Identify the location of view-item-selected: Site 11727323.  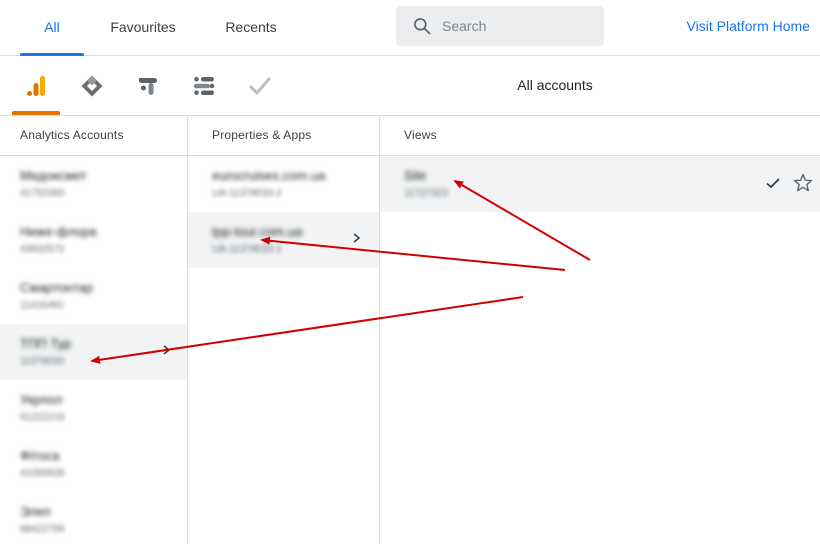
(600, 184).